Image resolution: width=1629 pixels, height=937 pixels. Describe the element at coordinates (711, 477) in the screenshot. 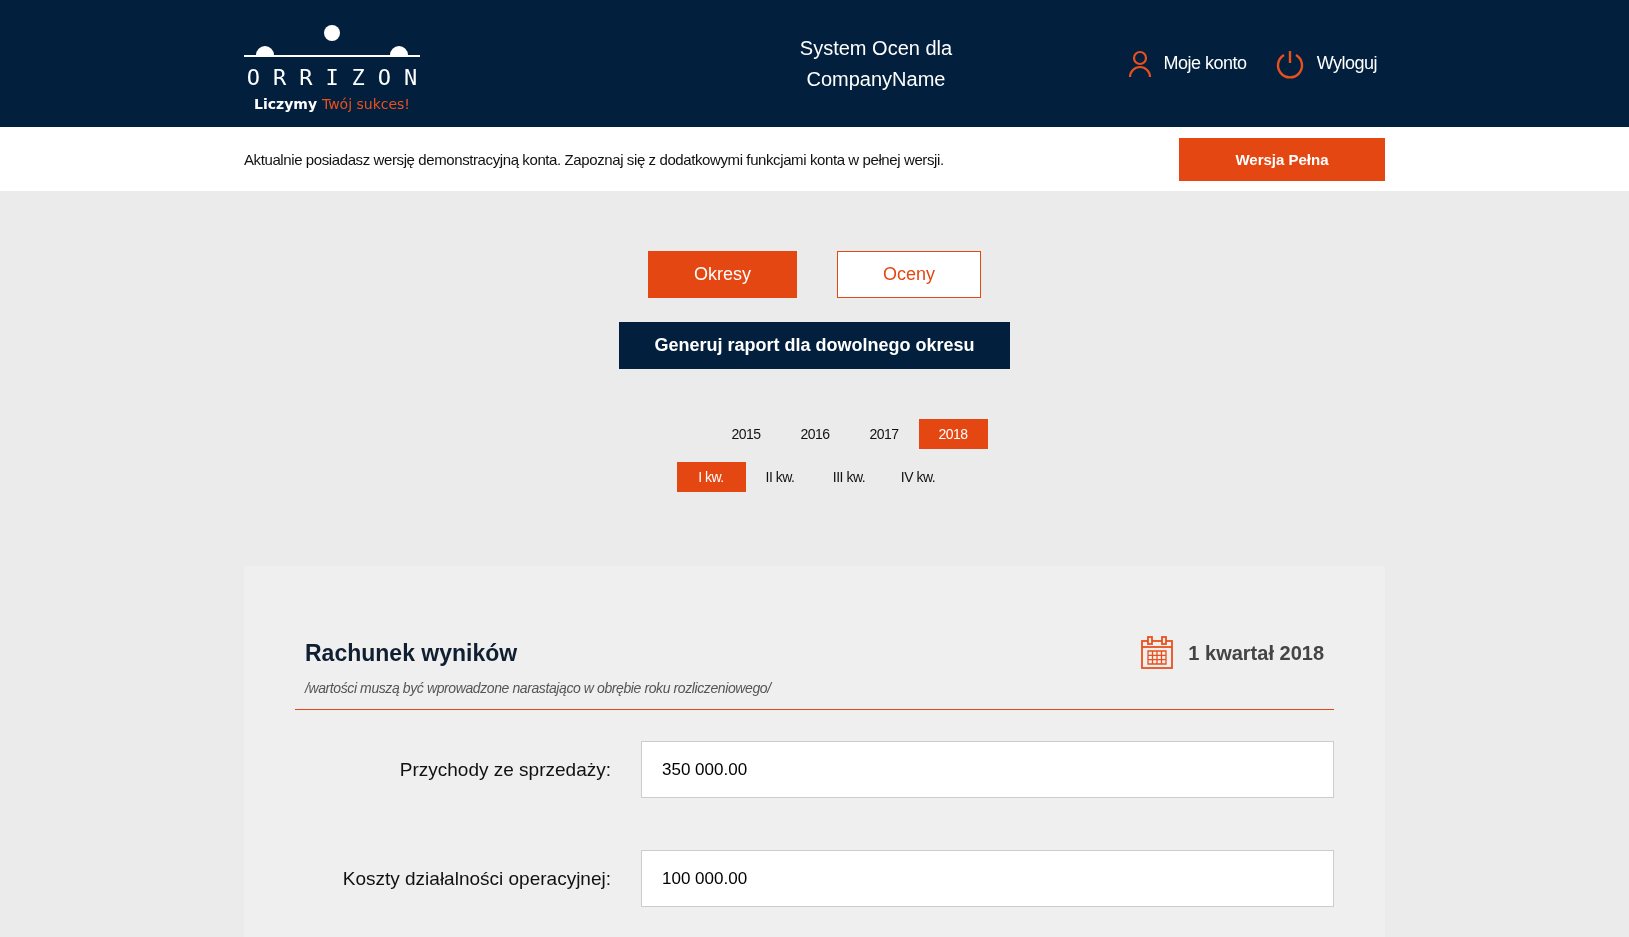

I see `quarter-option: I kw.` at that location.